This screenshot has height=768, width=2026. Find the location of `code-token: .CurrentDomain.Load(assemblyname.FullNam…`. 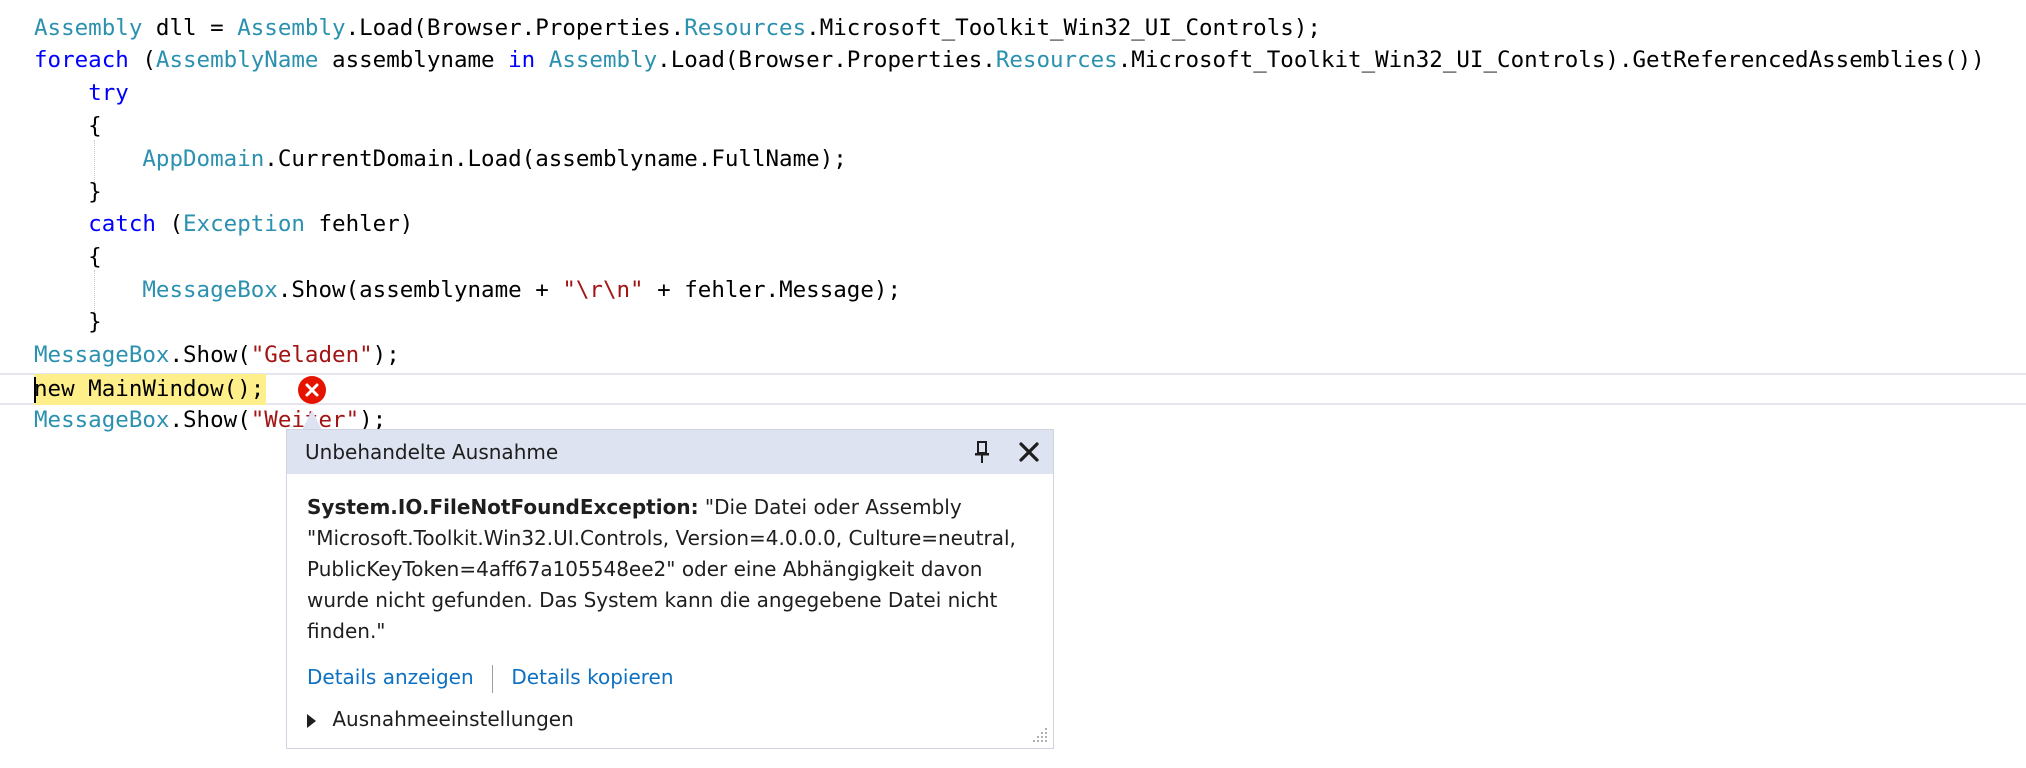

code-token: .CurrentDomain.Load(assemblyname.FullNam… is located at coordinates (555, 159).